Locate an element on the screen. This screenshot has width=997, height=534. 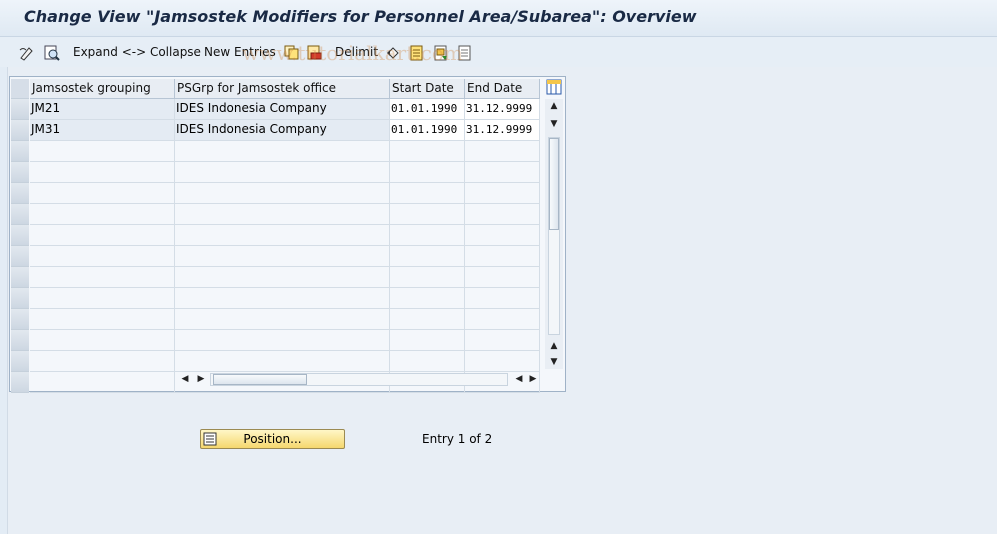
scroll-right-small-icon: ▶ is located at coordinates (201, 379).